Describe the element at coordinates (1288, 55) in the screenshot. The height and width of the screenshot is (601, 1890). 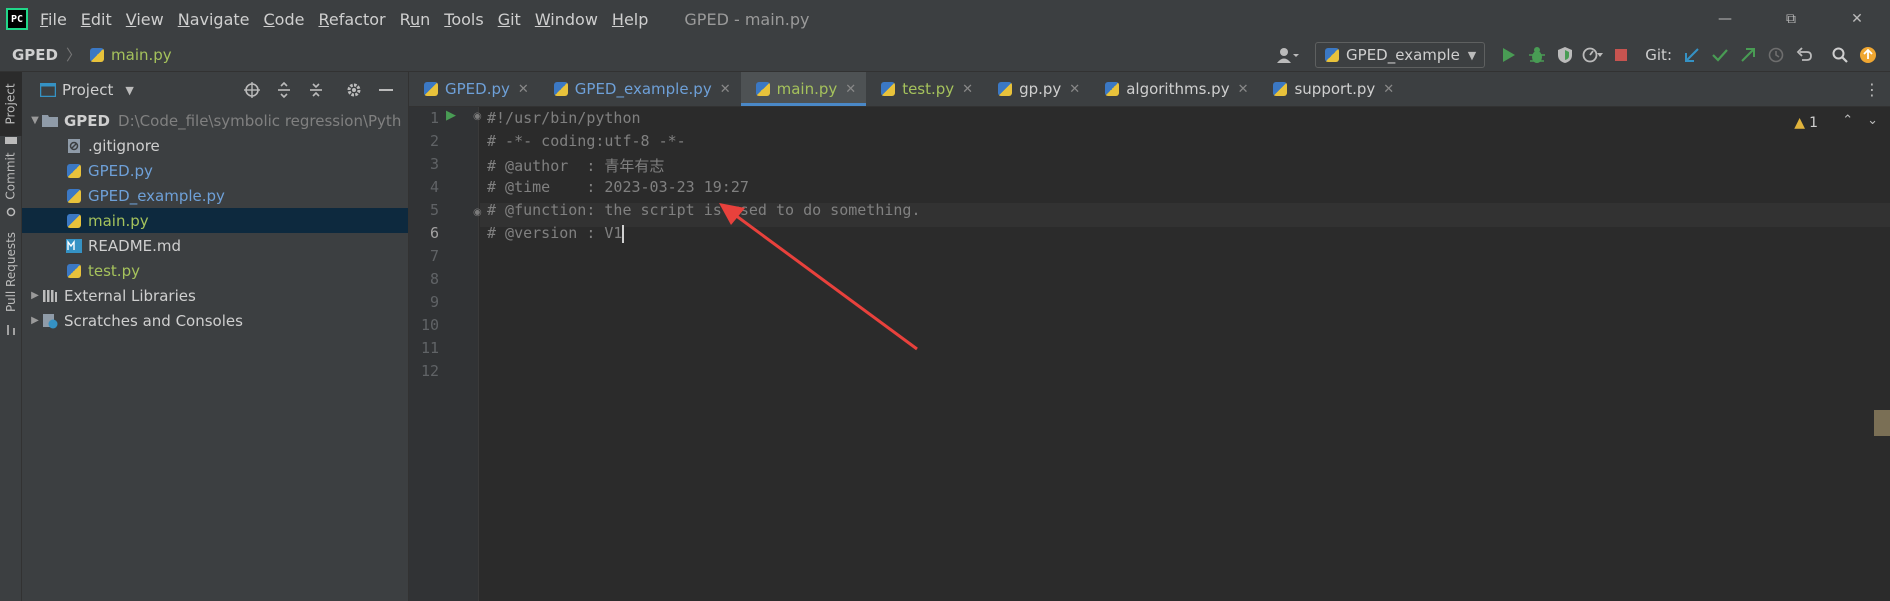
I see `user-account-icon` at that location.